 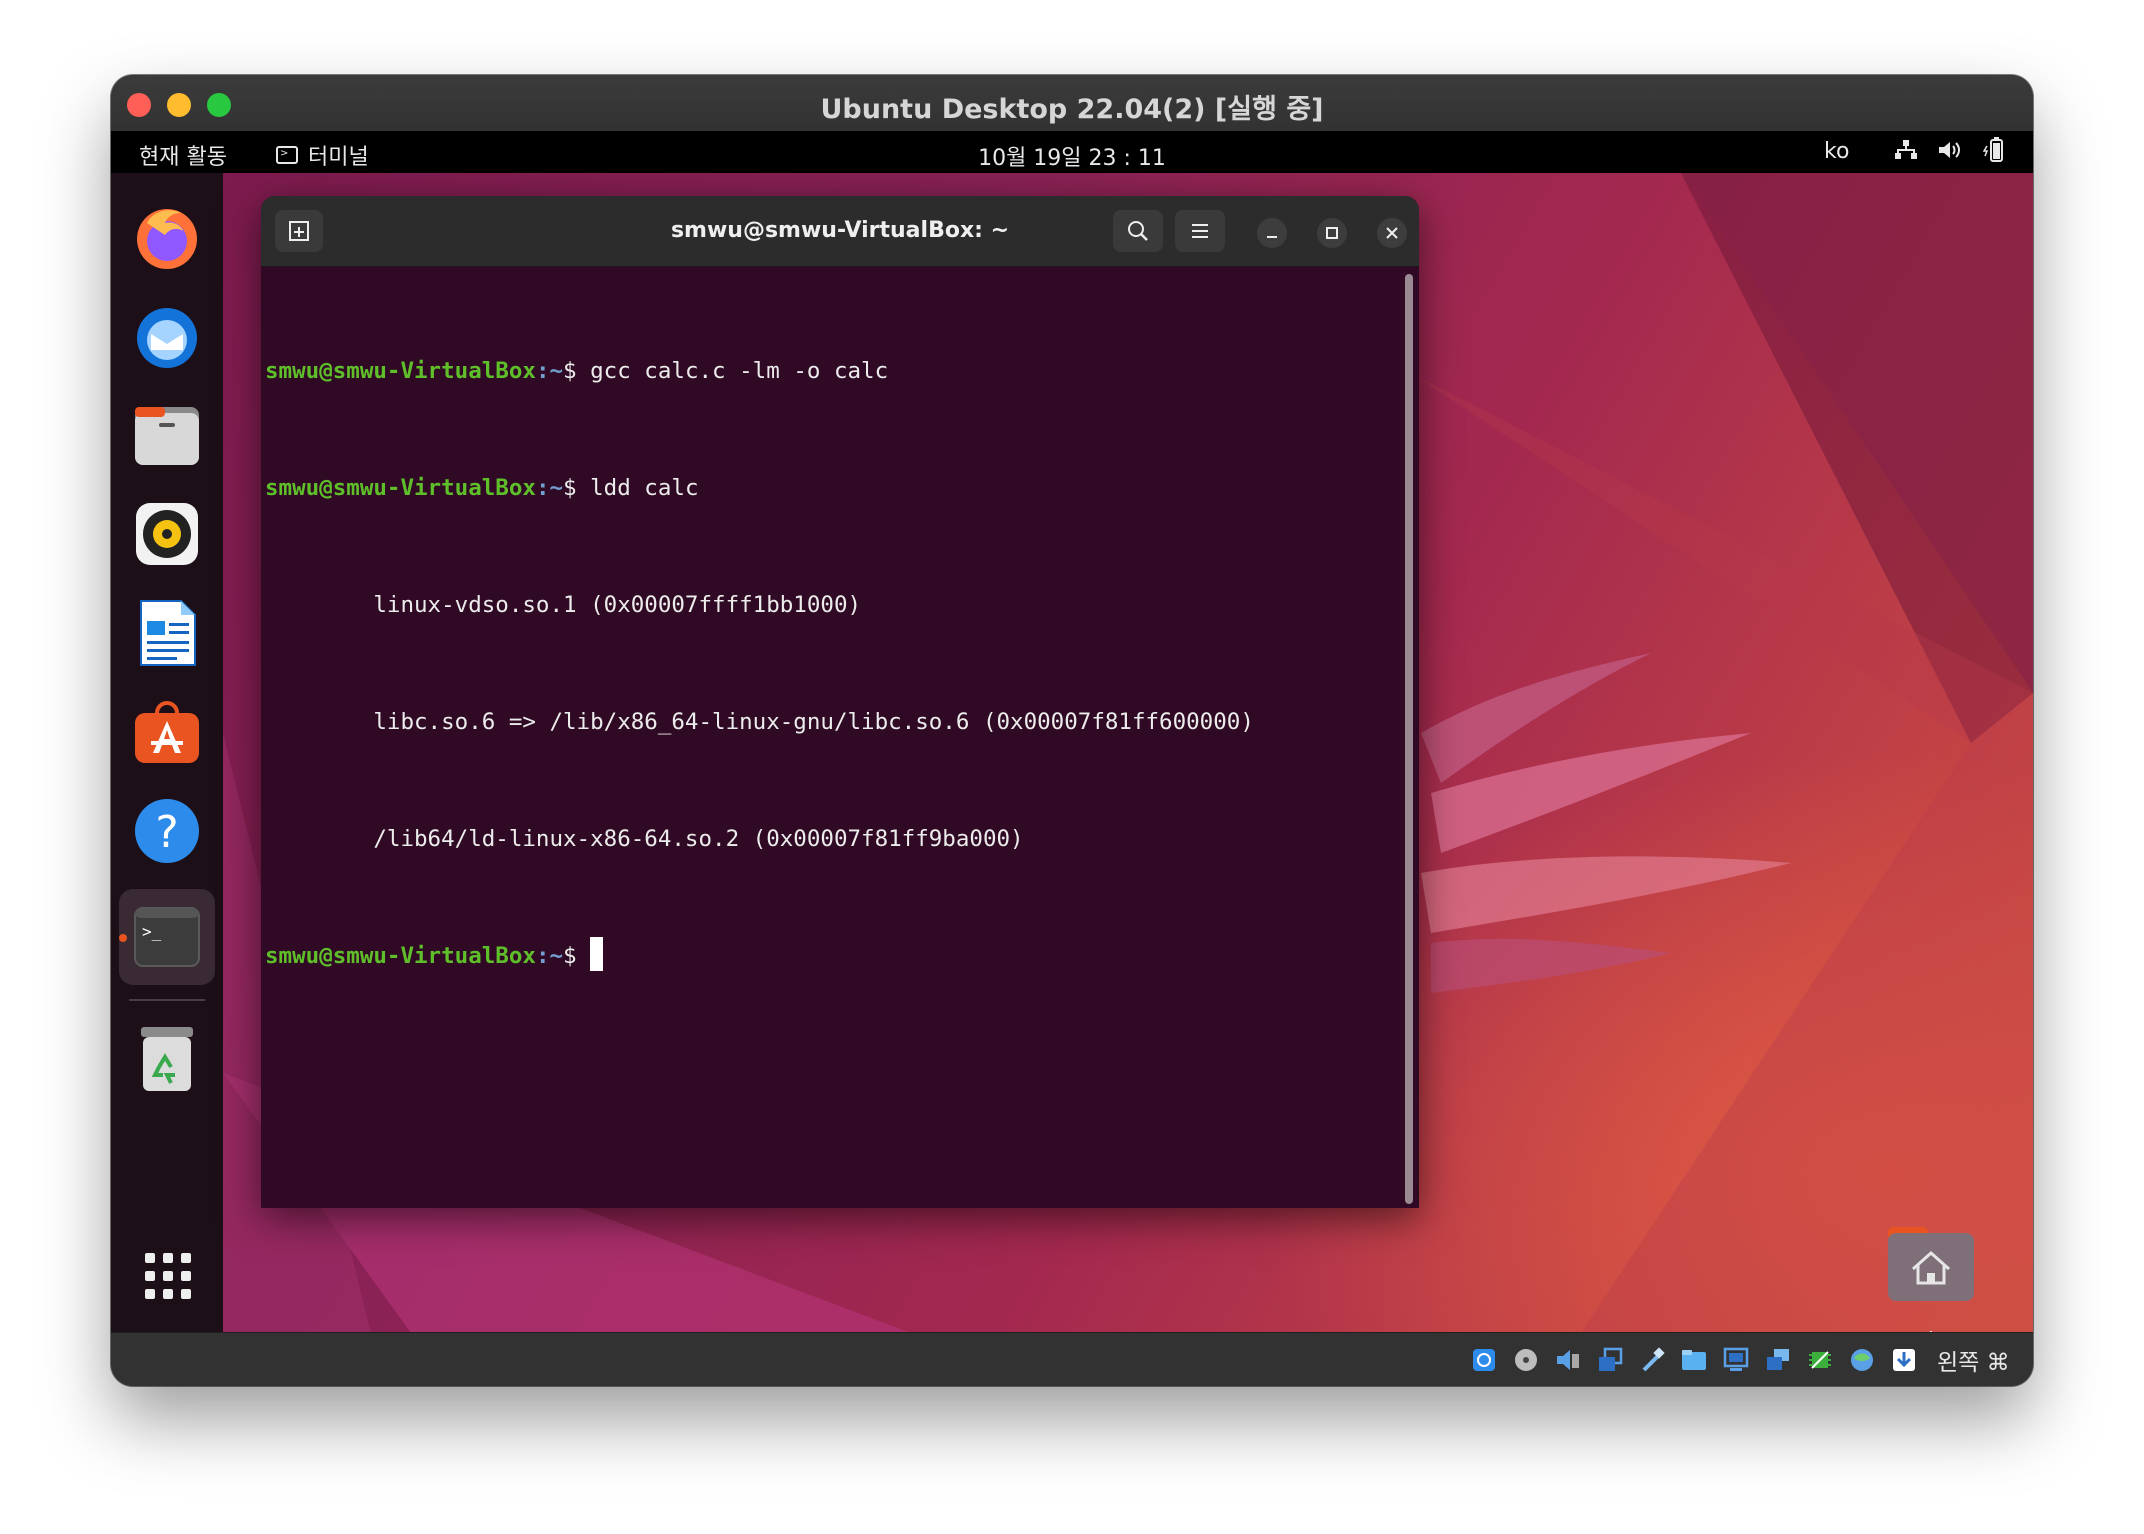 I want to click on input-language: ko, so click(x=1836, y=151).